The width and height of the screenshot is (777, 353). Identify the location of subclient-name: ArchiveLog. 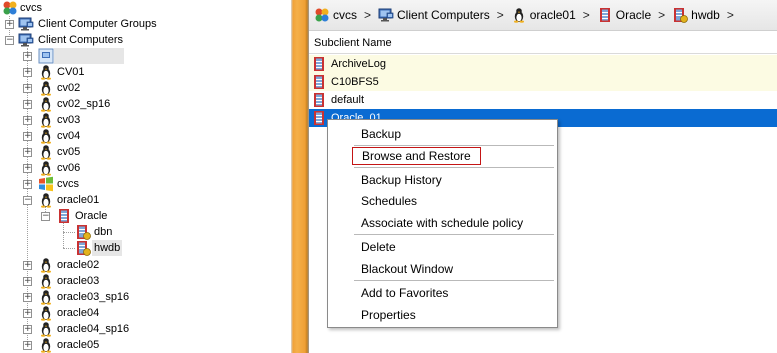
(359, 64).